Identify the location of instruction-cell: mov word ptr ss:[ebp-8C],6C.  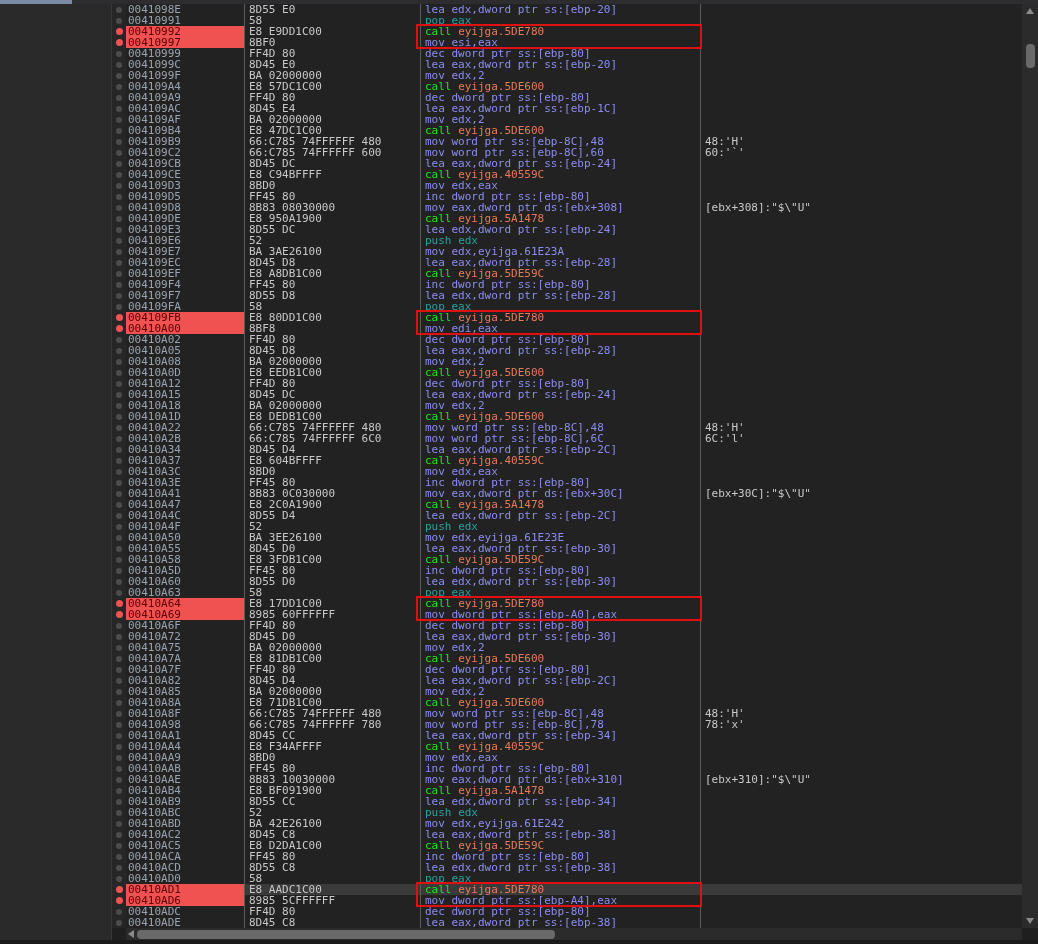
(561, 438).